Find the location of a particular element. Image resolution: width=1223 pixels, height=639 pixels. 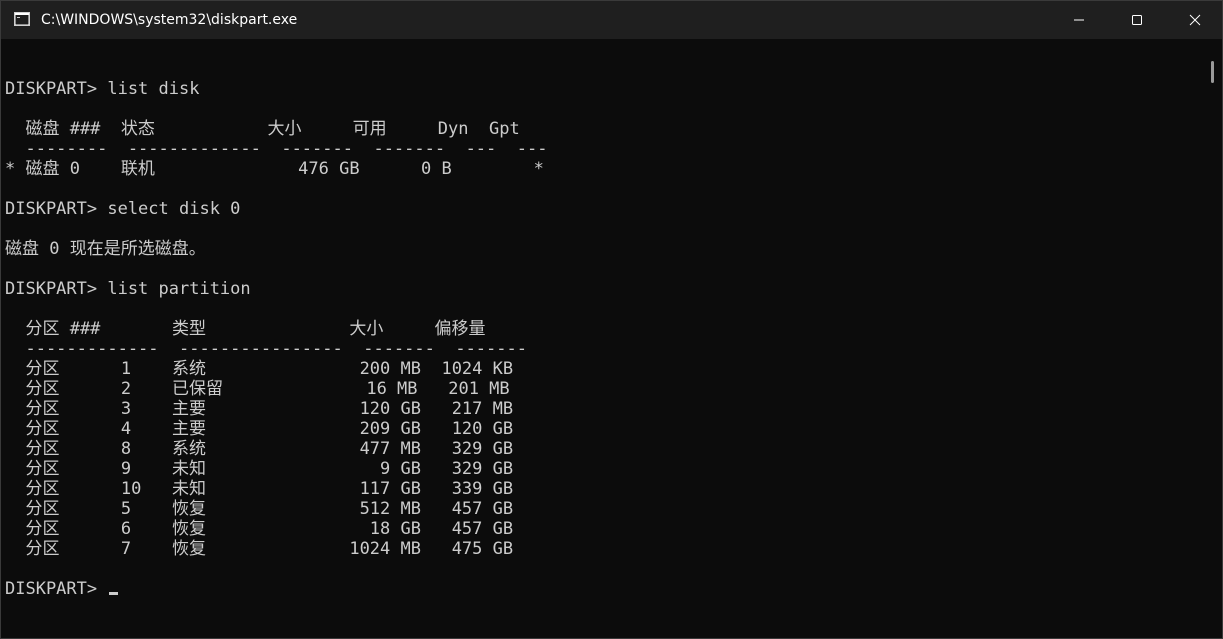

console-app-icon is located at coordinates (22, 19).